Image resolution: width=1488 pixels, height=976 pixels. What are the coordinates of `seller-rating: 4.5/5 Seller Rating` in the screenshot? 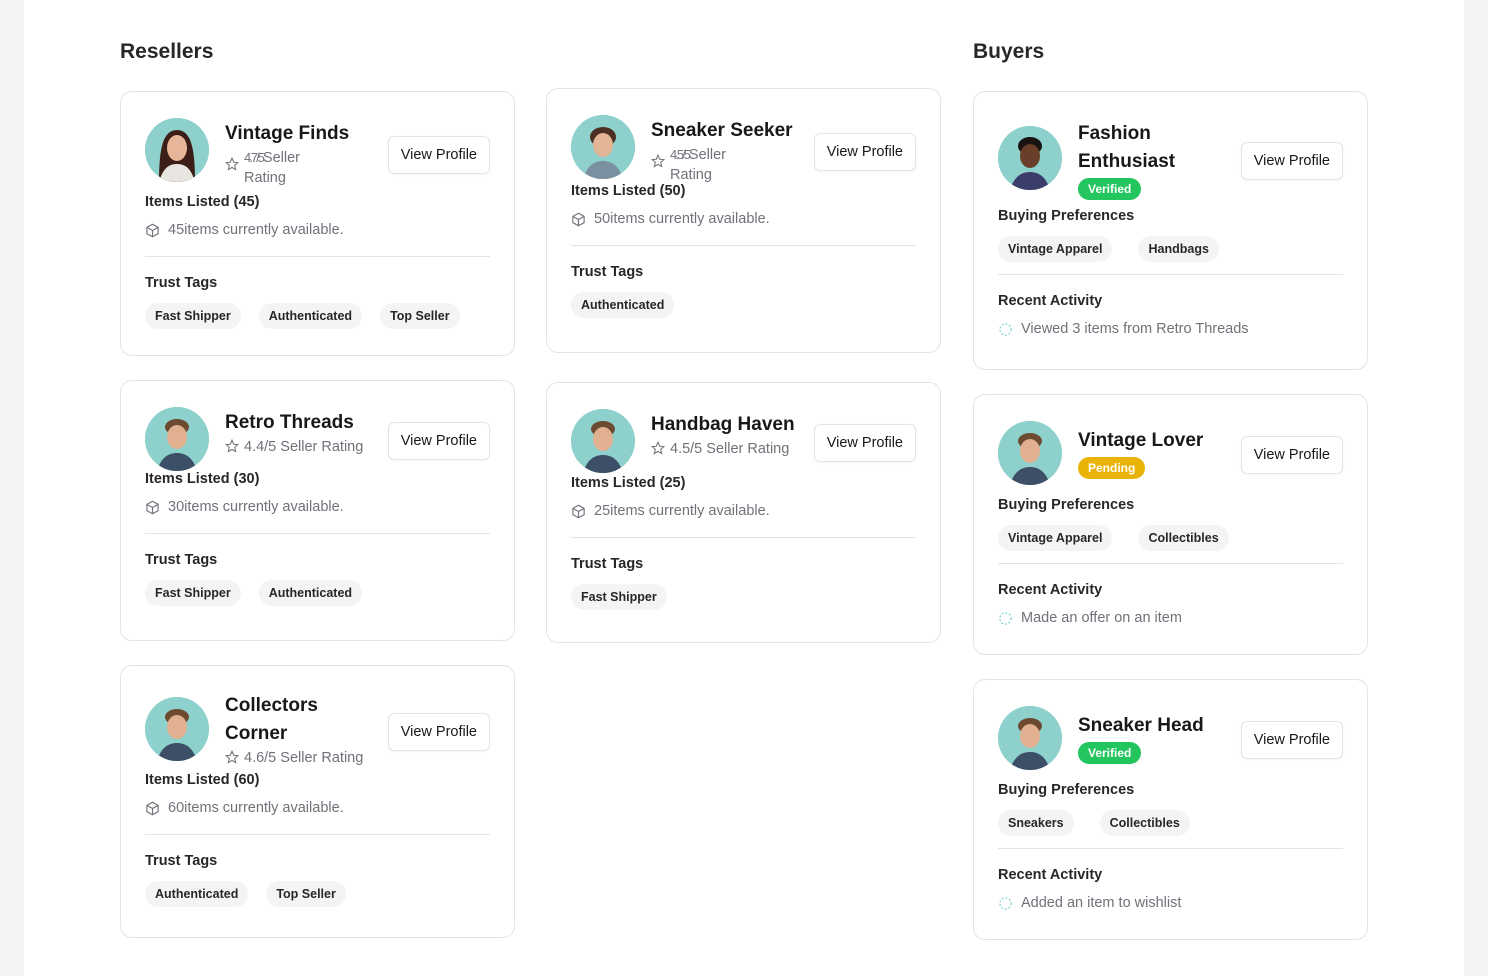 It's located at (731, 449).